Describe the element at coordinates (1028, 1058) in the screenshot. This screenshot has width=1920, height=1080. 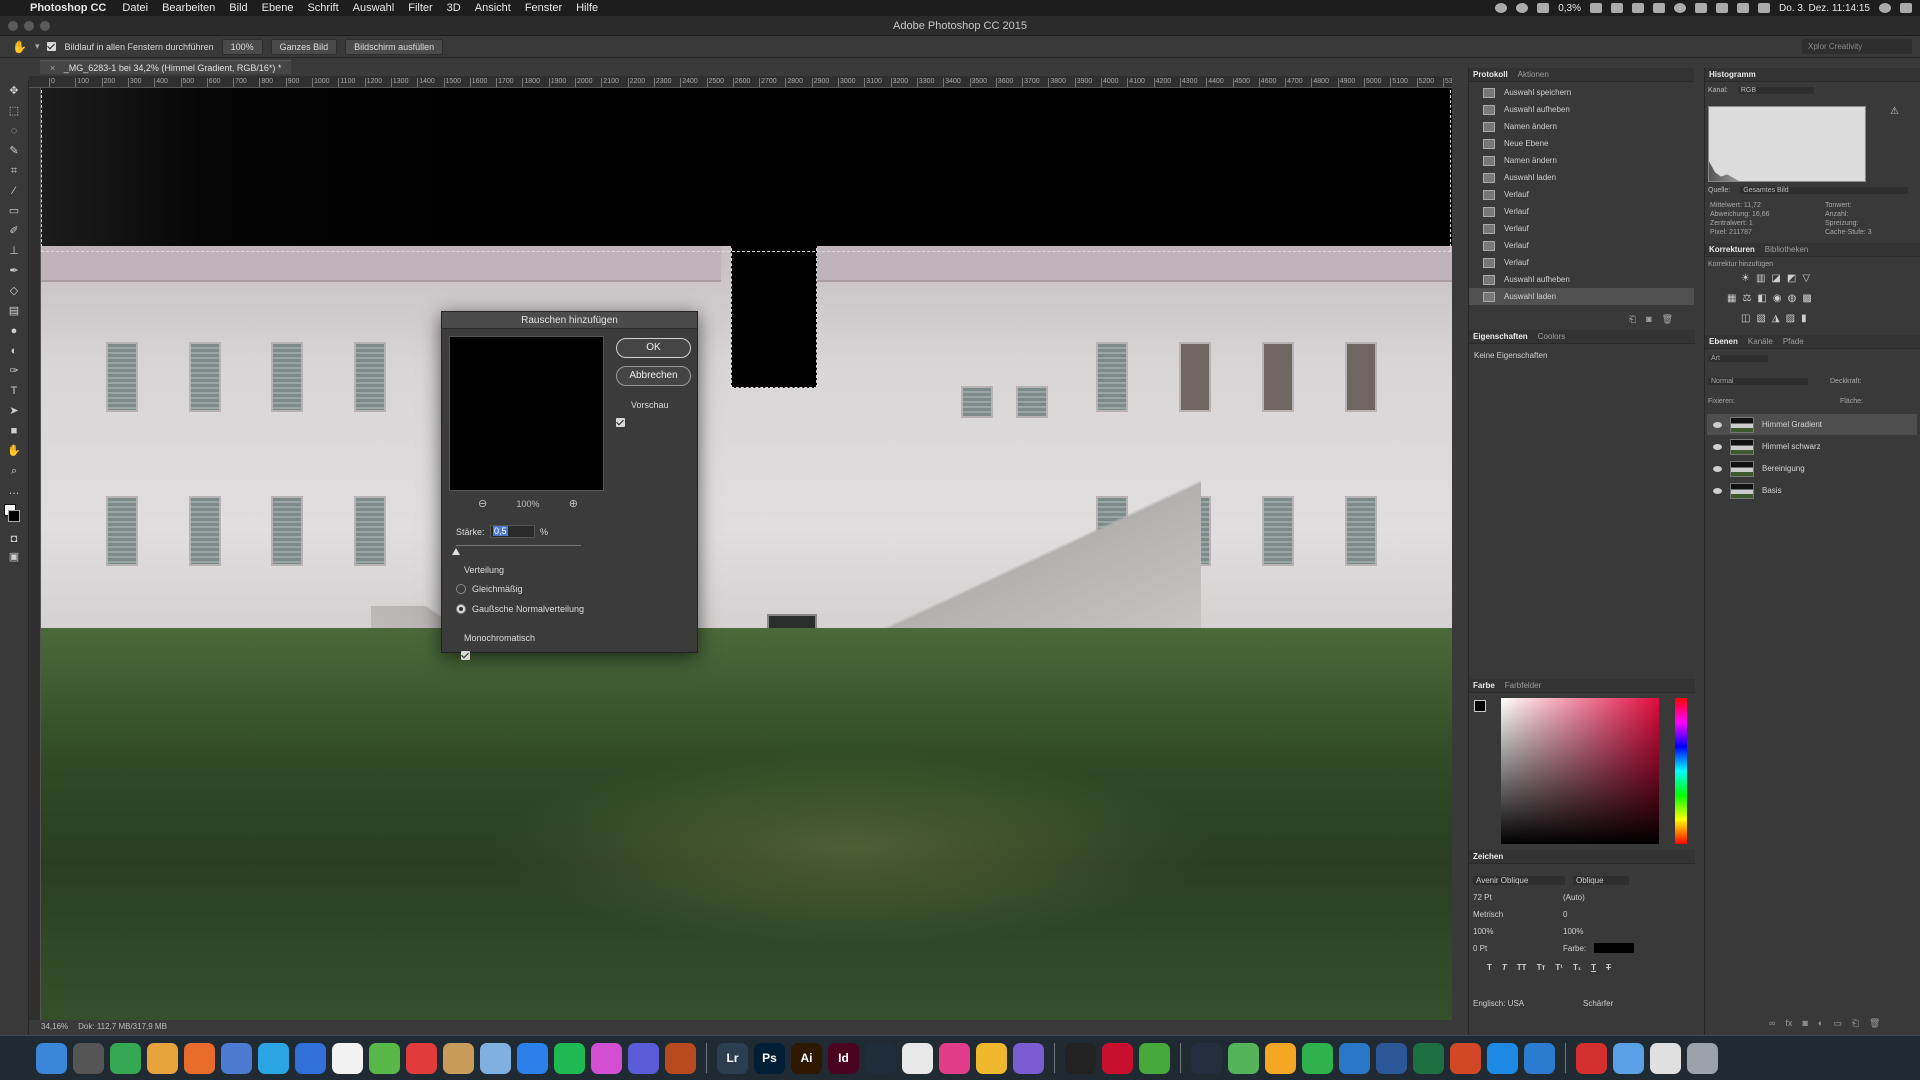
I see `dock-app-speed-icon` at that location.